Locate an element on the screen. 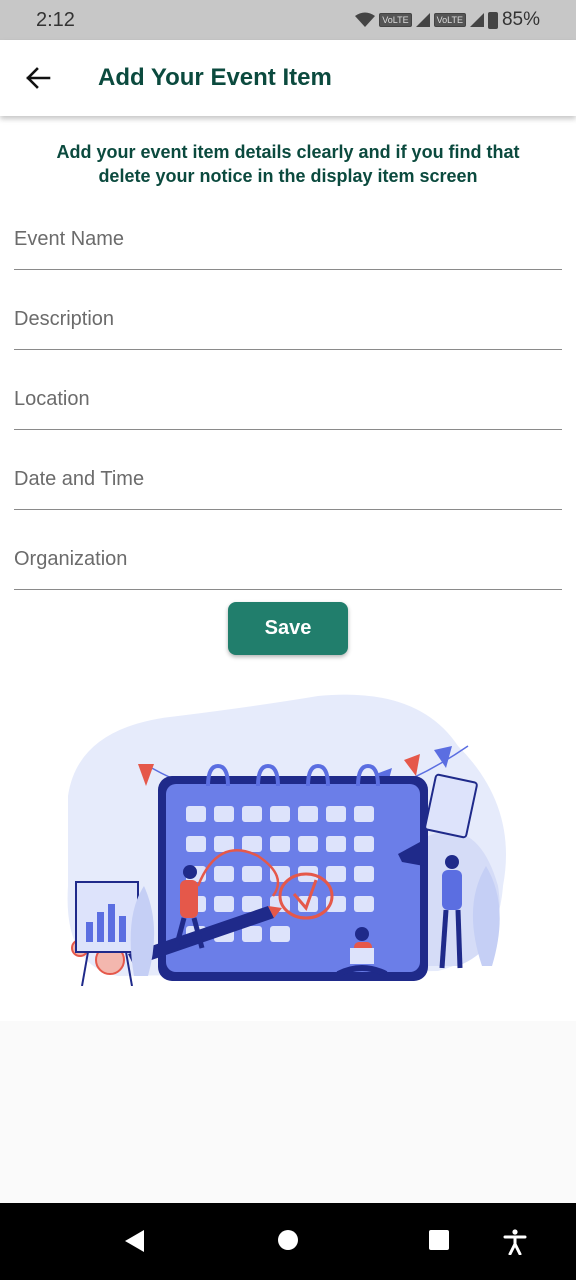 The height and width of the screenshot is (1280, 576). nav-back-button is located at coordinates (135, 1243).